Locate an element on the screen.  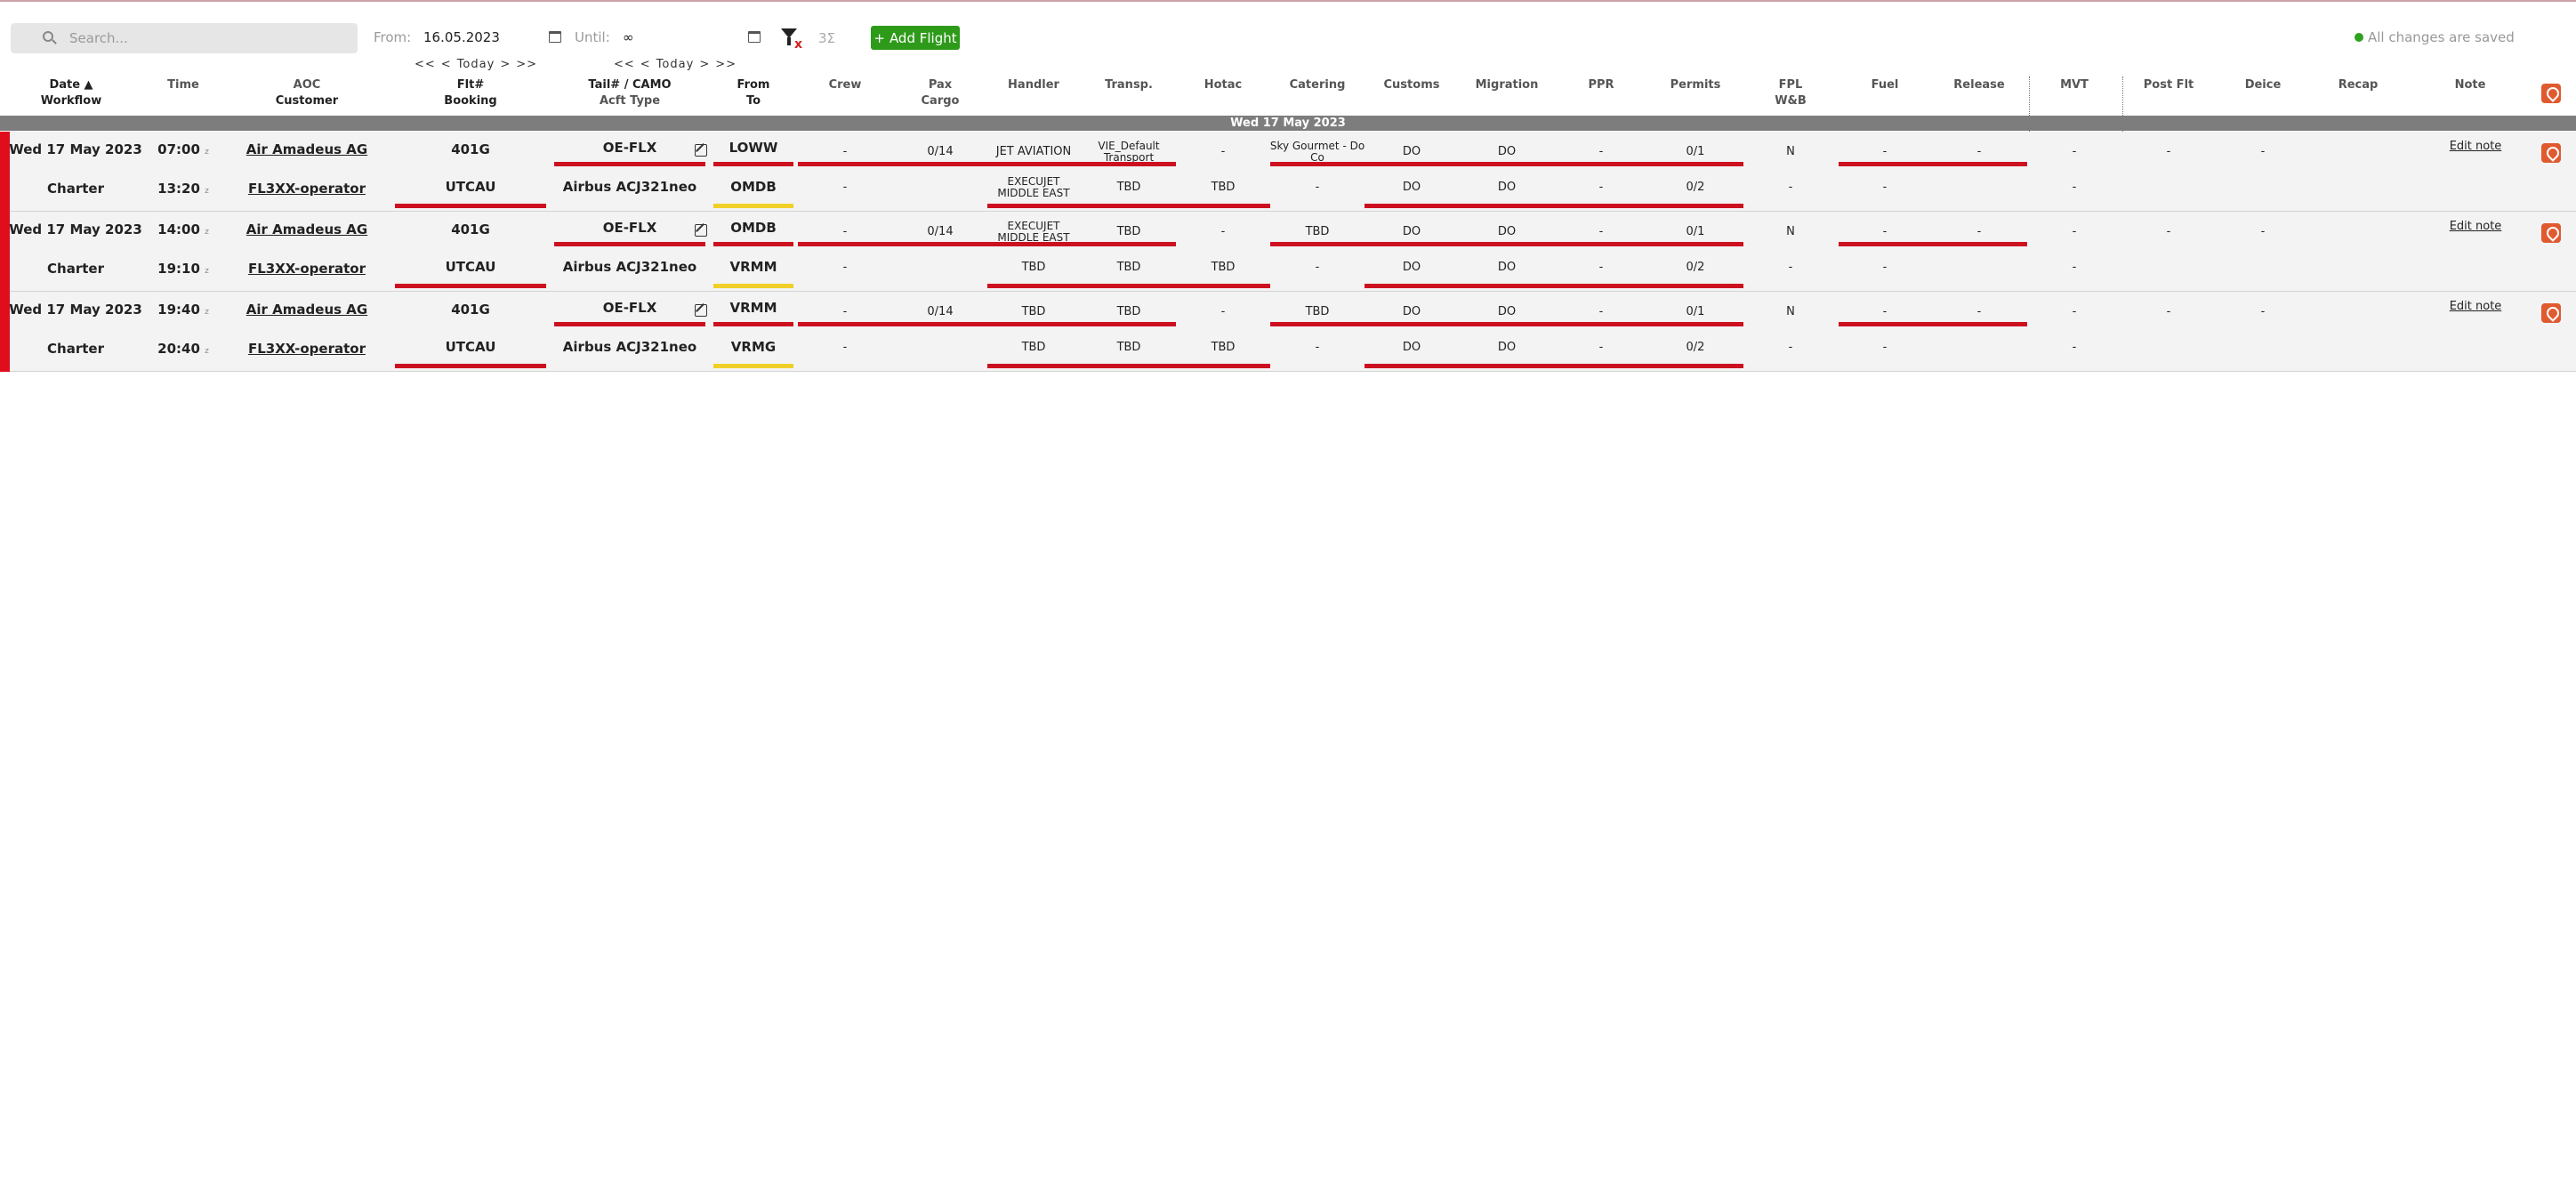
col-header-to: To is located at coordinates (753, 101).